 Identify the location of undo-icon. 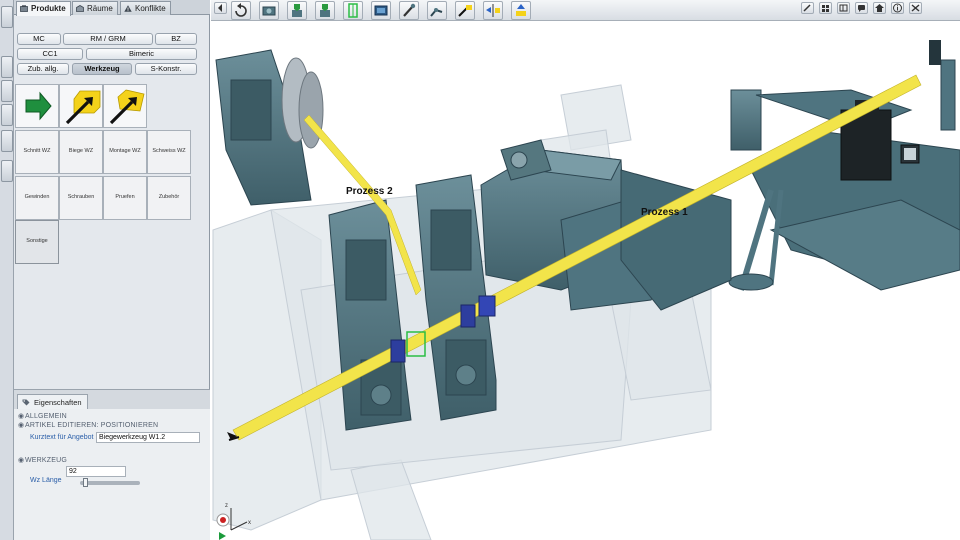
(241, 10).